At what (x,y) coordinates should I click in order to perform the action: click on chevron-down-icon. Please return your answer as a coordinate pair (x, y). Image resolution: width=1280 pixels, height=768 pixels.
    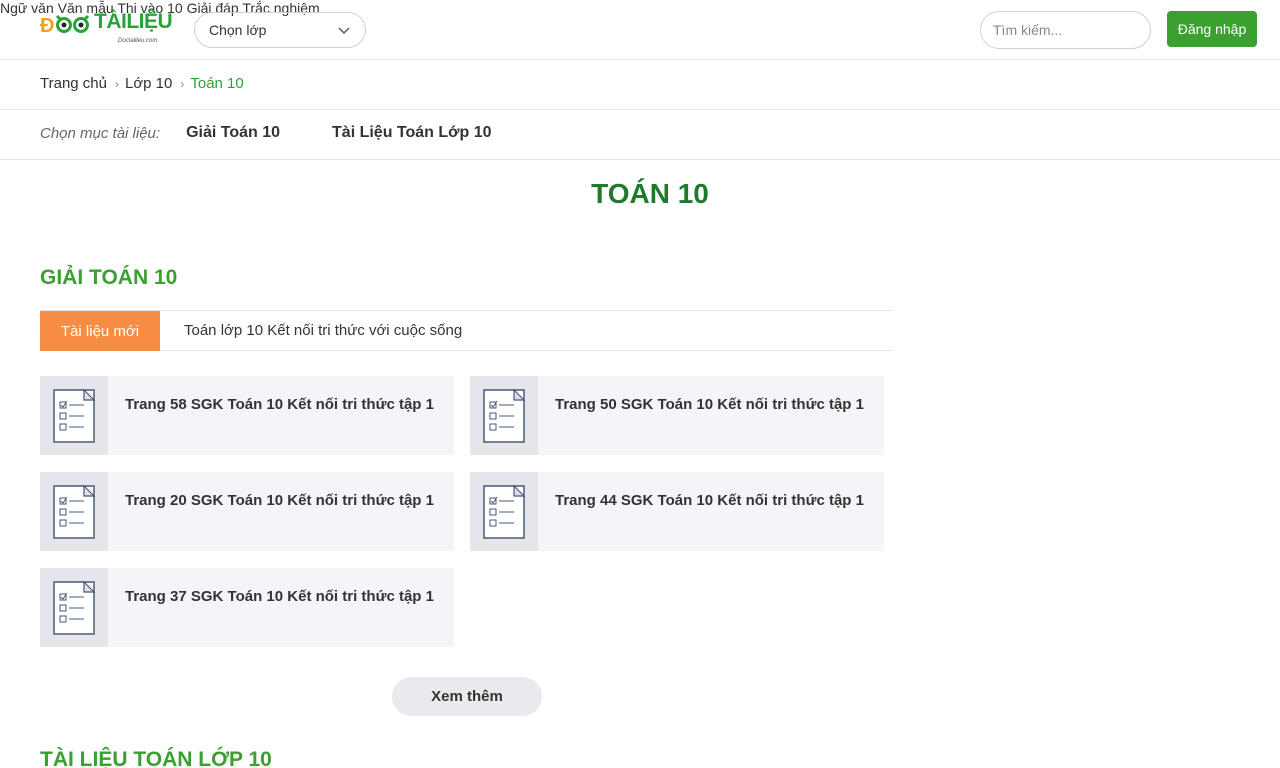
    Looking at the image, I should click on (344, 30).